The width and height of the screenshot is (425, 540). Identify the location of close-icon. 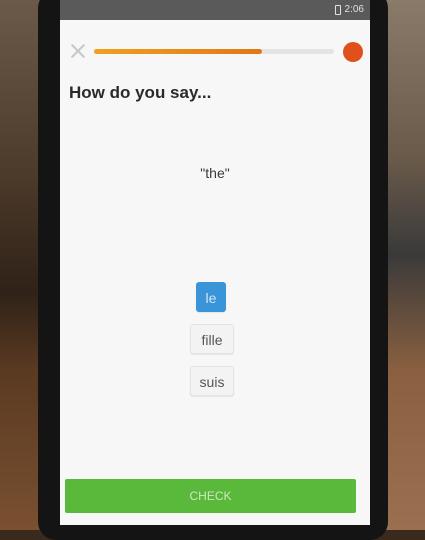
(78, 51).